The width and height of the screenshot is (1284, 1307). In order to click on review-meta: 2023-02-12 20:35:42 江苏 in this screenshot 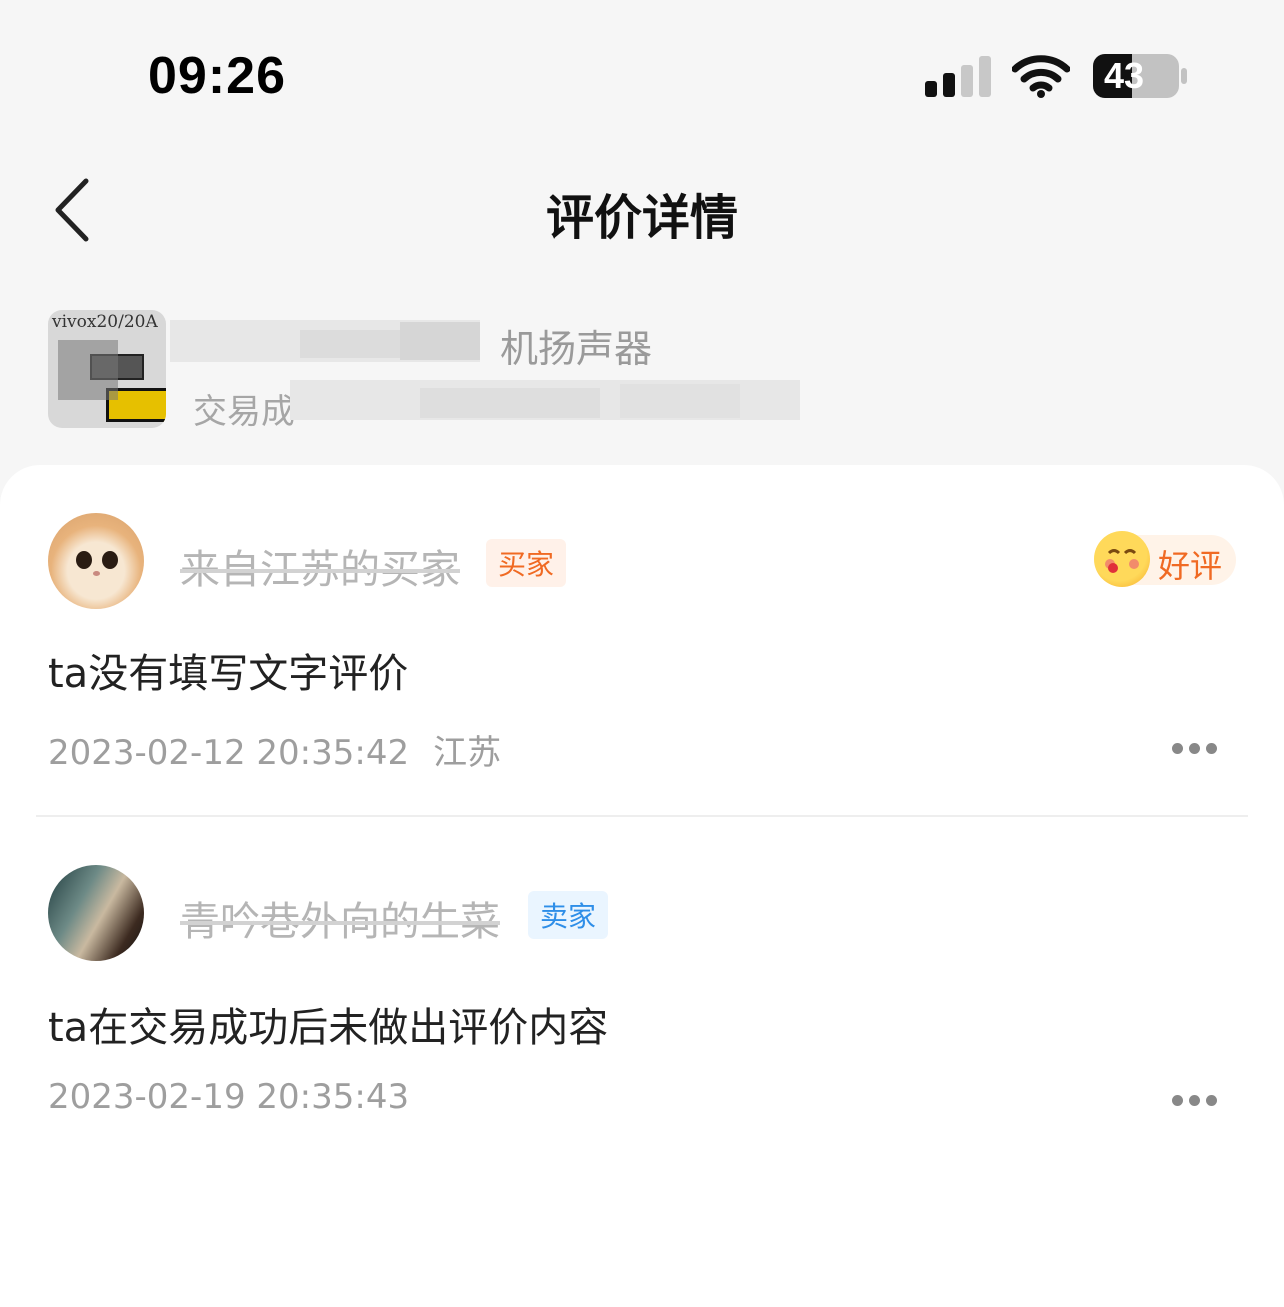, I will do `click(274, 749)`.